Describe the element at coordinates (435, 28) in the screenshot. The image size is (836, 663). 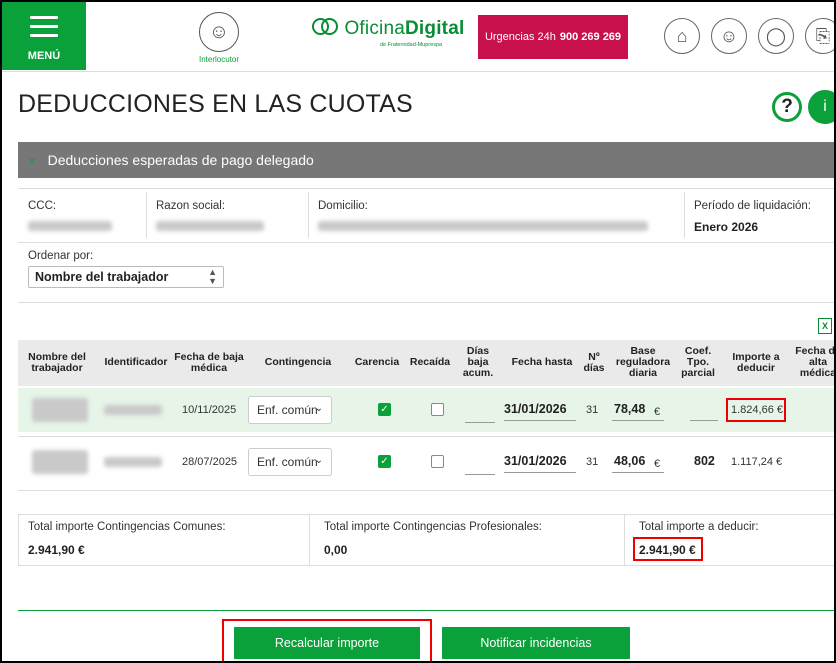
I see `logo-bold: Digital` at that location.